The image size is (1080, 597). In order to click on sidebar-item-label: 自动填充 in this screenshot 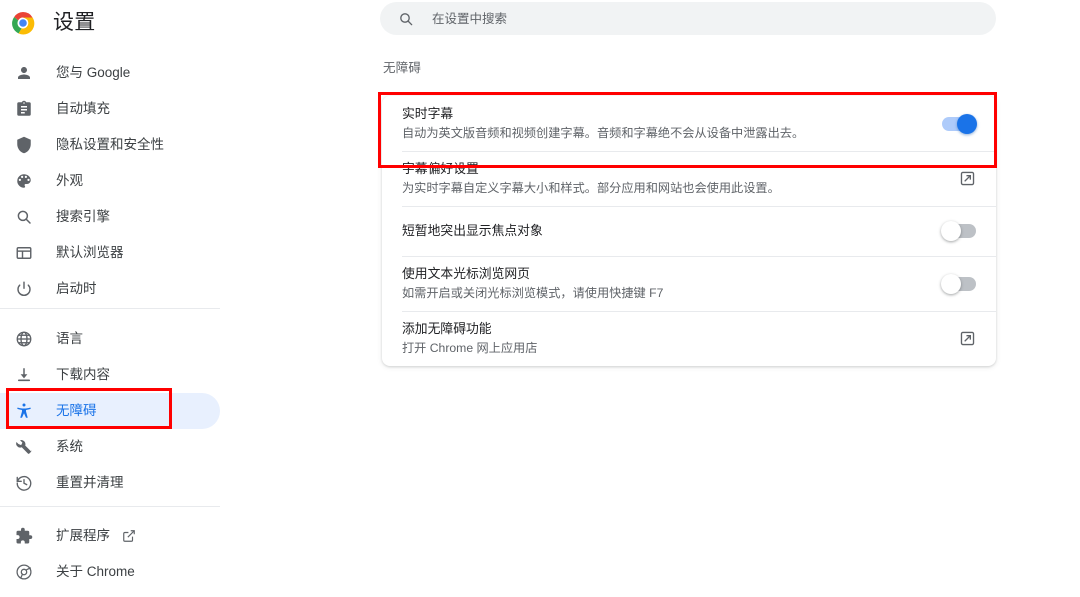, I will do `click(83, 108)`.